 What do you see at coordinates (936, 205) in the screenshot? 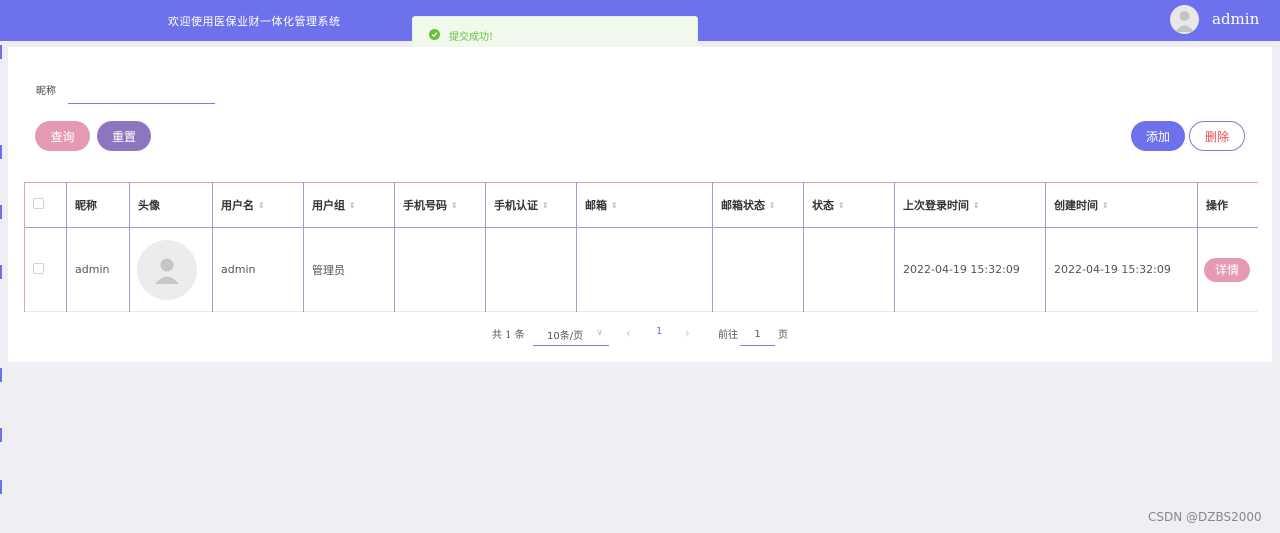
I see `col-last-login-label: 上次登录时间` at bounding box center [936, 205].